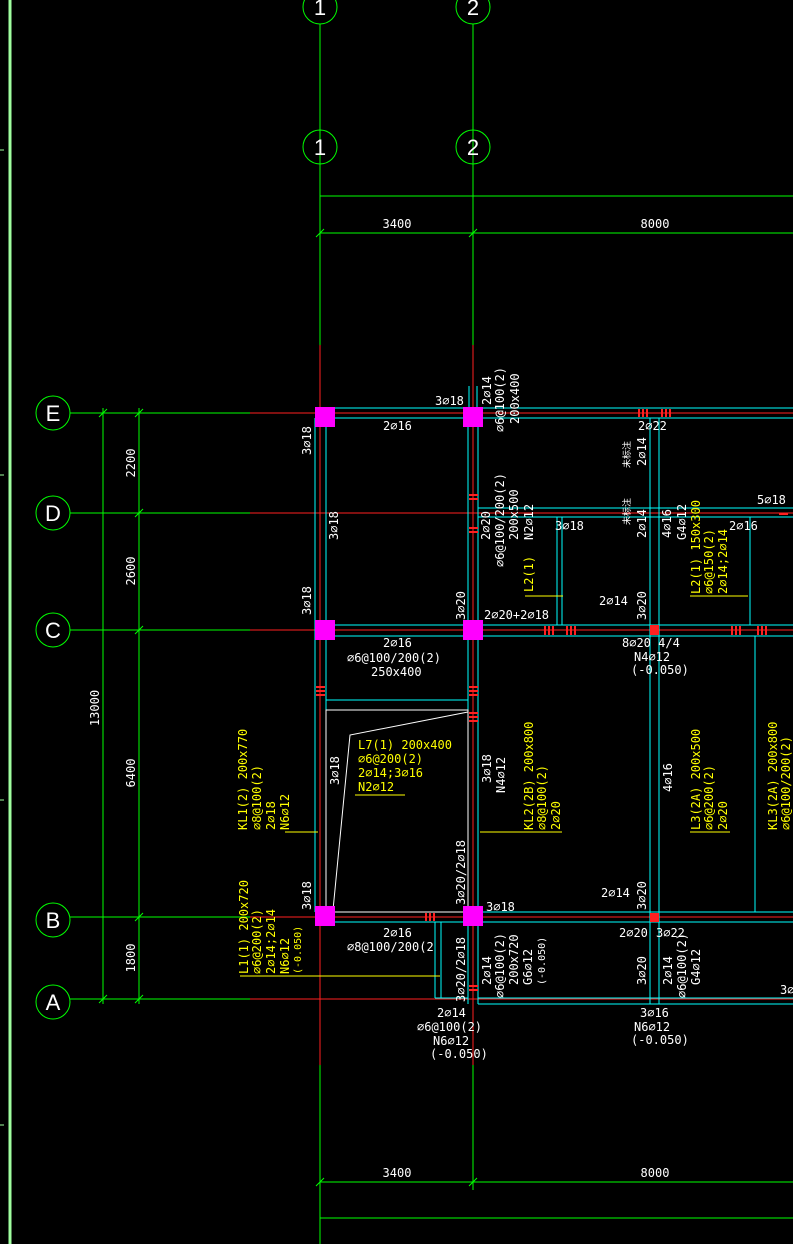  I want to click on label-b-beam-v1: 3⌀20/2⌀18, so click(461, 969).